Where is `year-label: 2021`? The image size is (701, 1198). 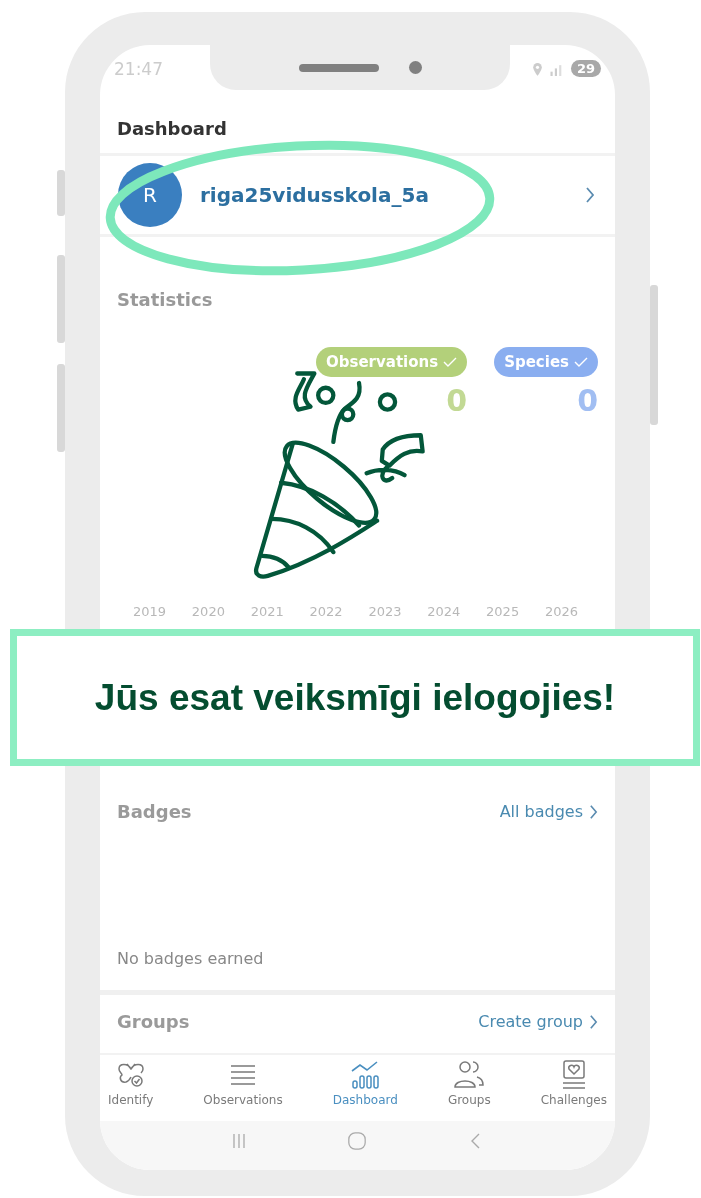 year-label: 2021 is located at coordinates (267, 611).